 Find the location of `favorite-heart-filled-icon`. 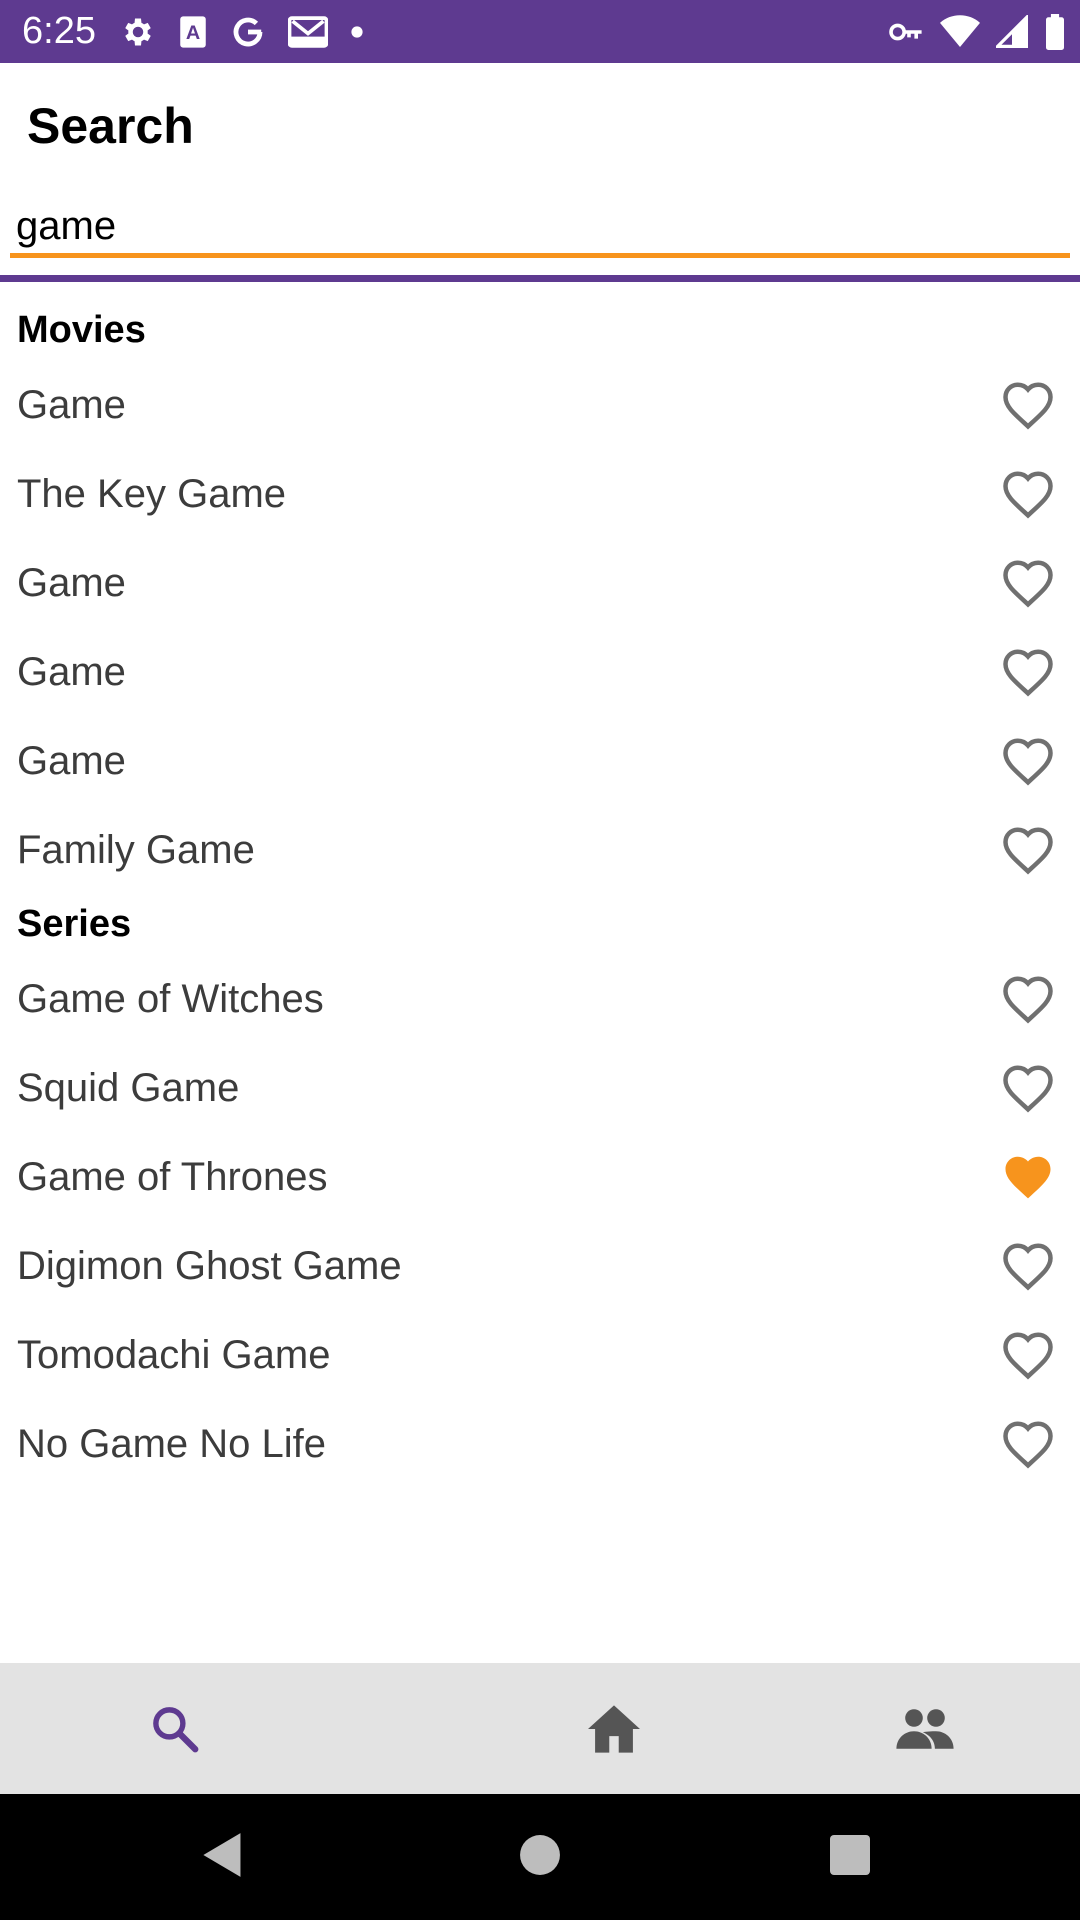

favorite-heart-filled-icon is located at coordinates (1028, 1177).